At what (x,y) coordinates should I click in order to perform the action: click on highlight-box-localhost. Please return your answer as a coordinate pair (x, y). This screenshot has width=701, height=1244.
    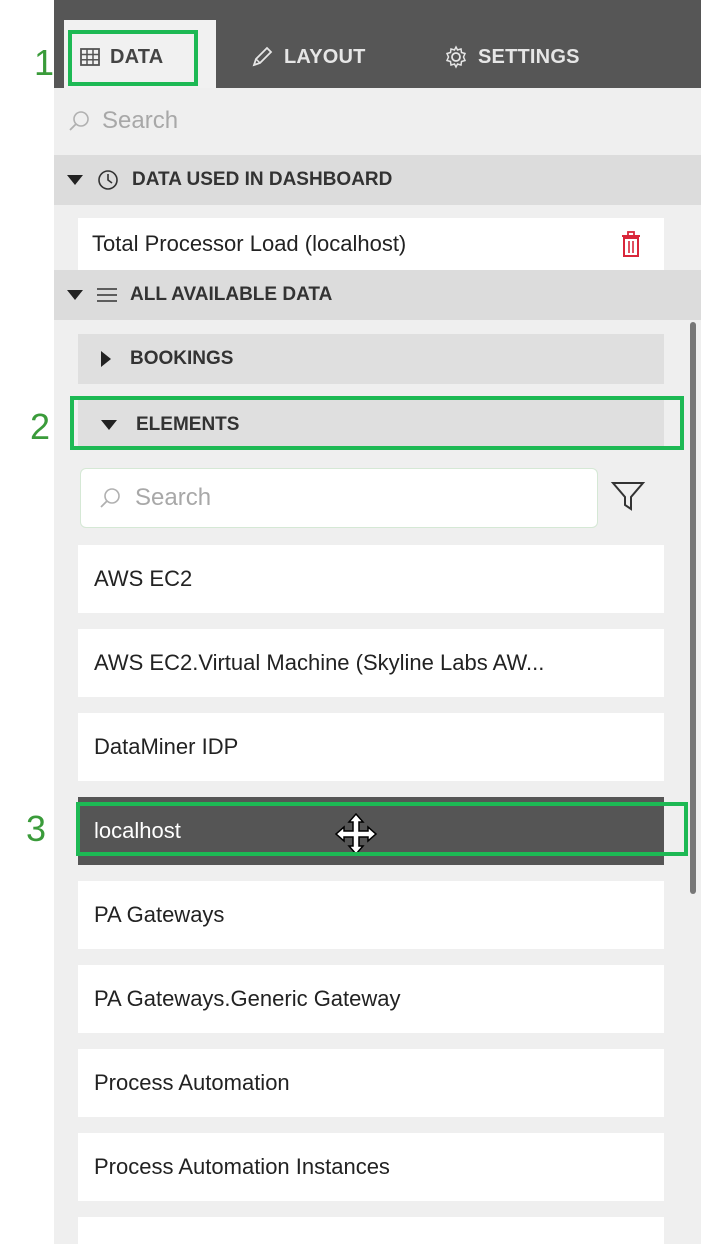
    Looking at the image, I should click on (382, 829).